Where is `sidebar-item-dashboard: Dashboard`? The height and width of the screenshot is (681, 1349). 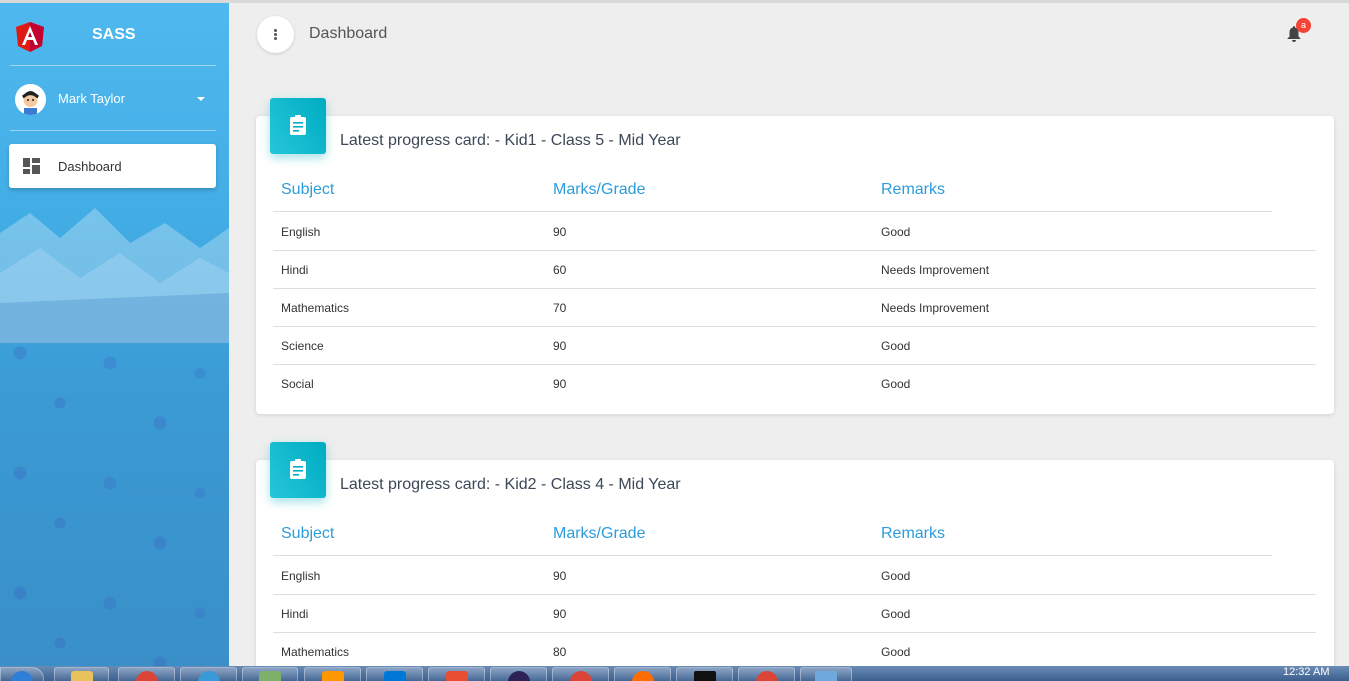
sidebar-item-dashboard: Dashboard is located at coordinates (112, 166).